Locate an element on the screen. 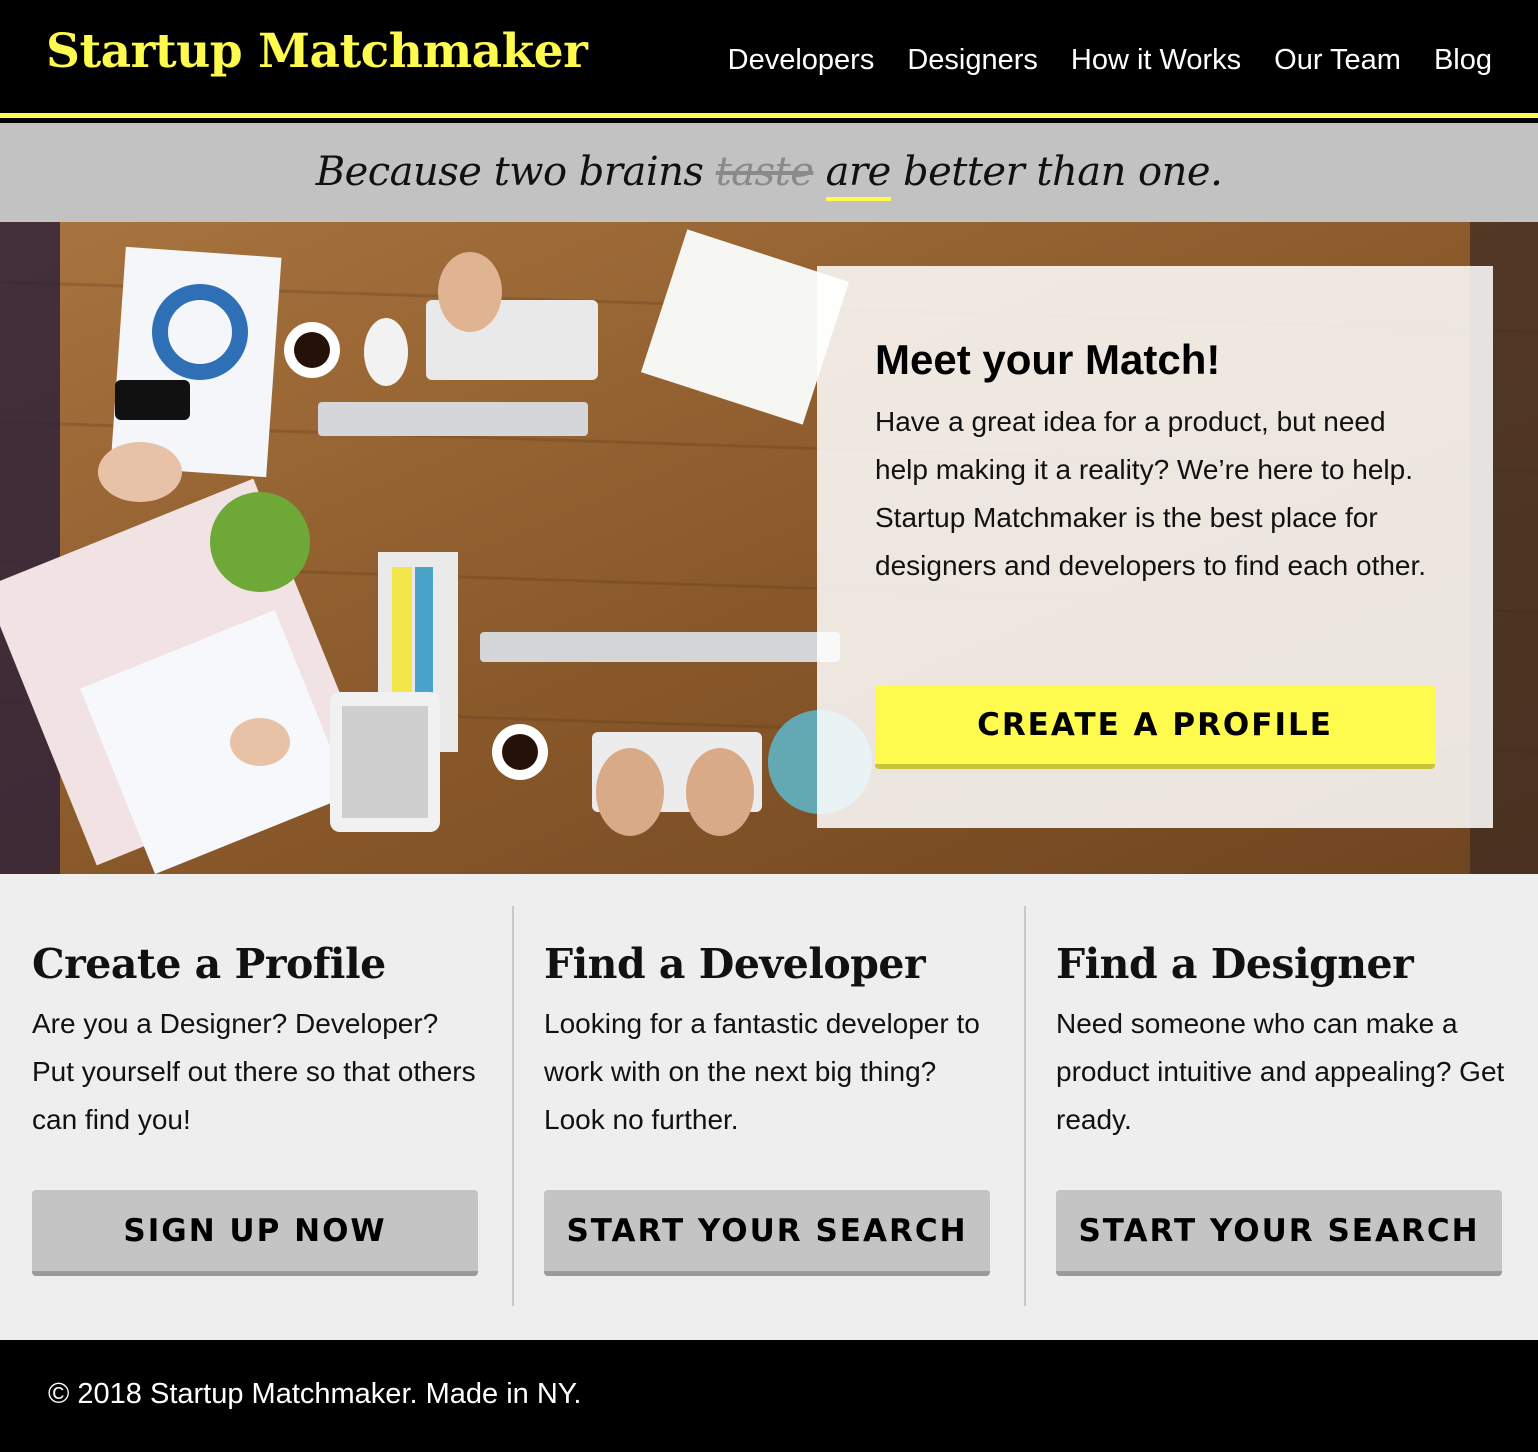  sign-up-button: SIGN UP NOW is located at coordinates (255, 1233).